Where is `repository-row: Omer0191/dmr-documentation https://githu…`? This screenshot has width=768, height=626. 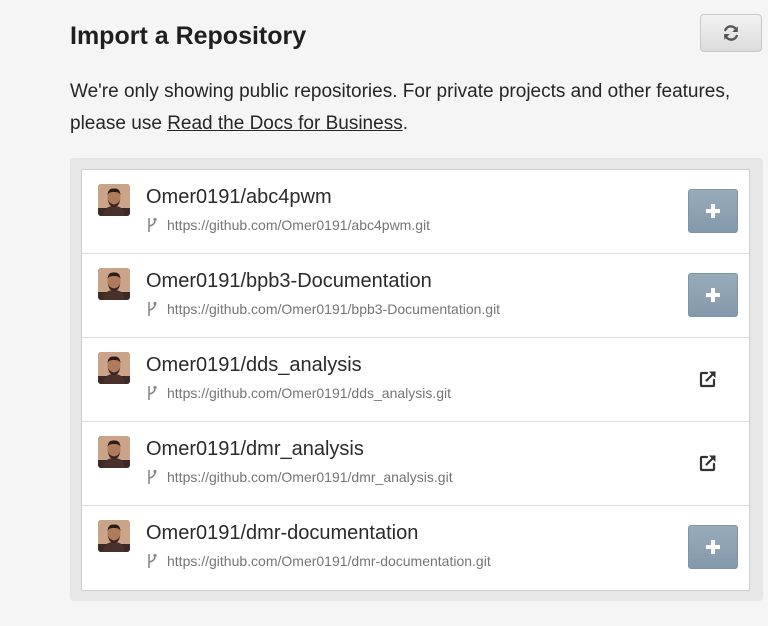
repository-row: Omer0191/dmr-documentation https://githu… is located at coordinates (415, 548).